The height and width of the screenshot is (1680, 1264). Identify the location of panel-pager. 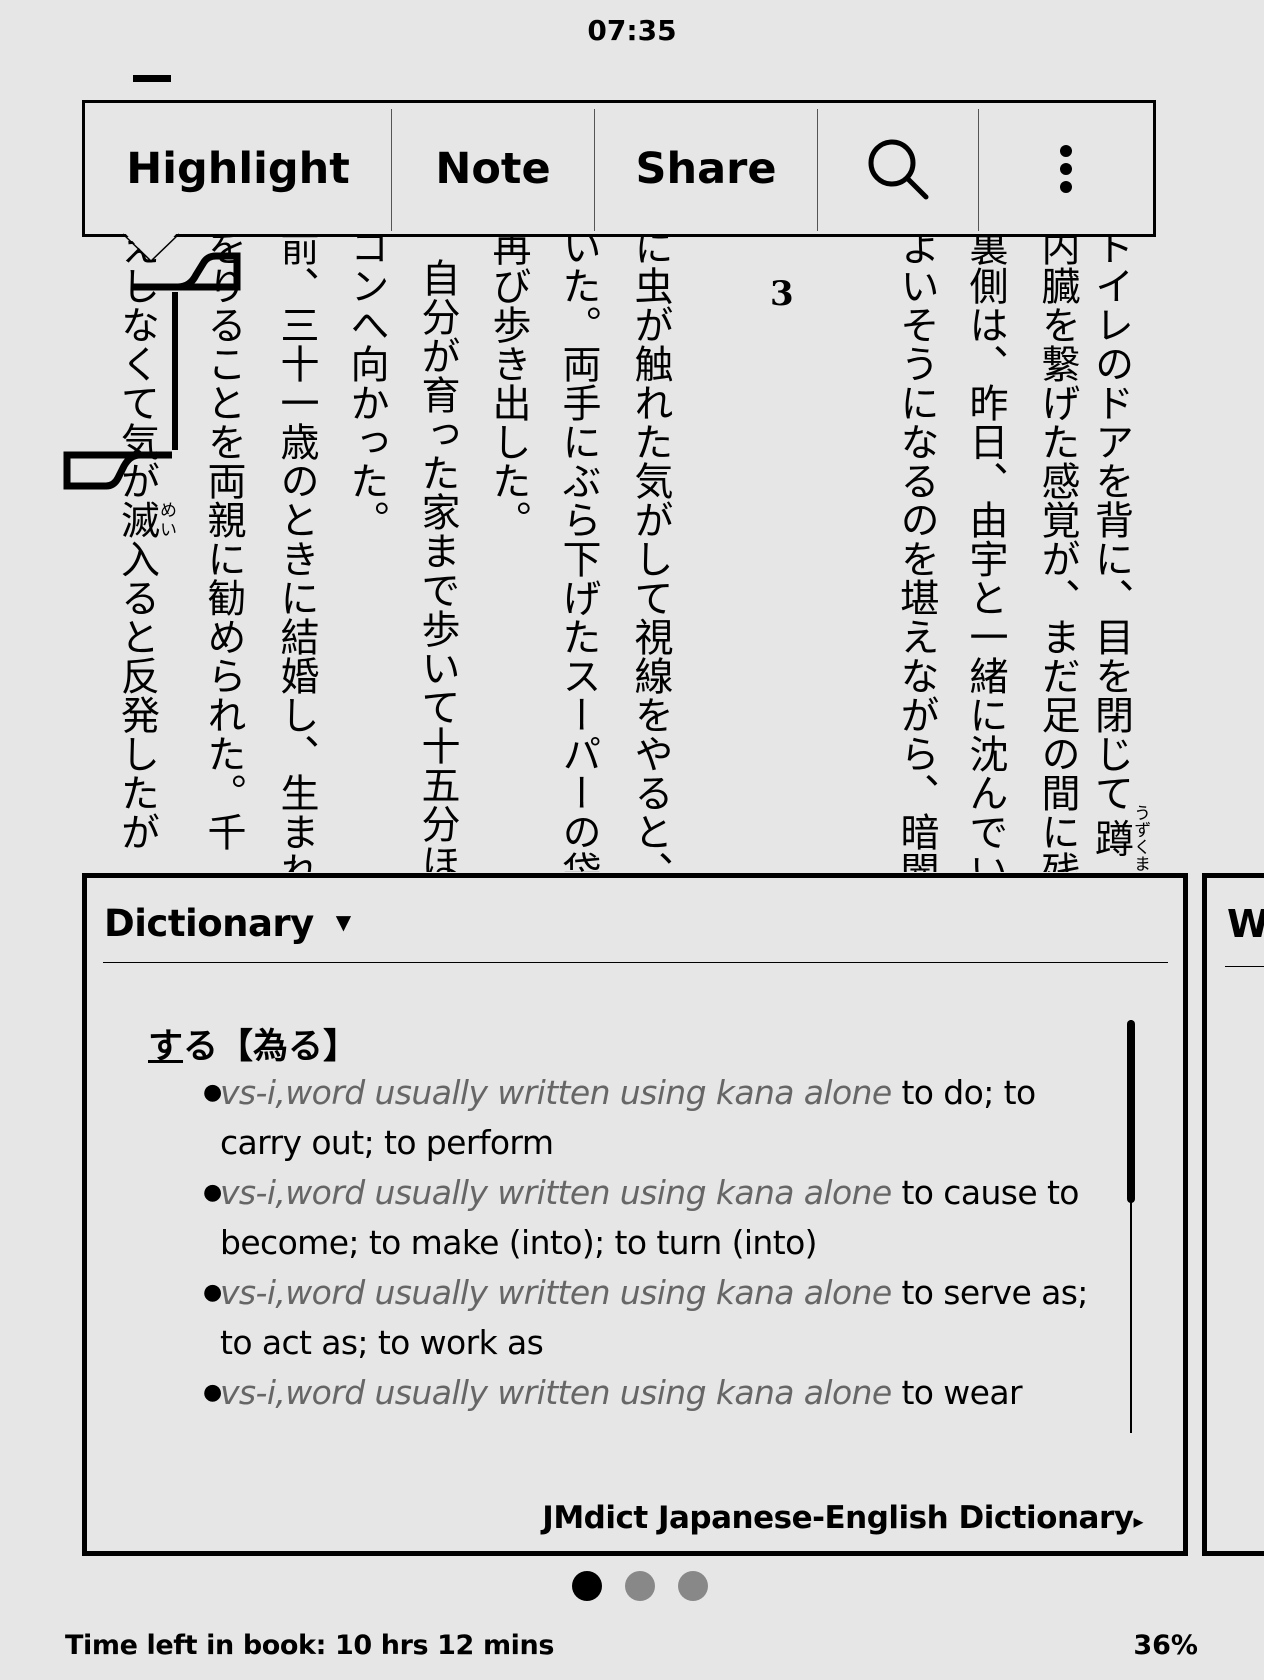
(640, 1586).